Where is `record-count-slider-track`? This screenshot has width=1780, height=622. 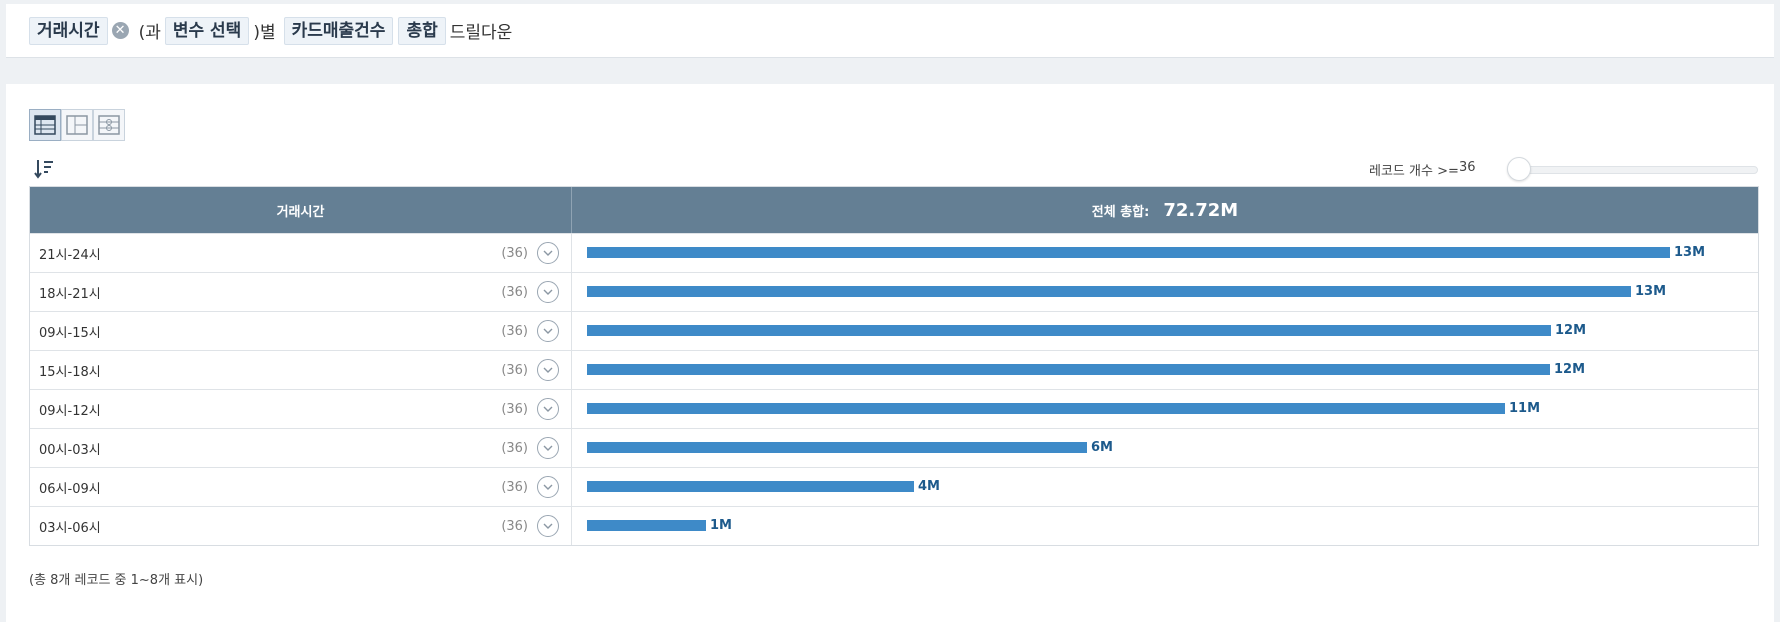 record-count-slider-track is located at coordinates (1634, 170).